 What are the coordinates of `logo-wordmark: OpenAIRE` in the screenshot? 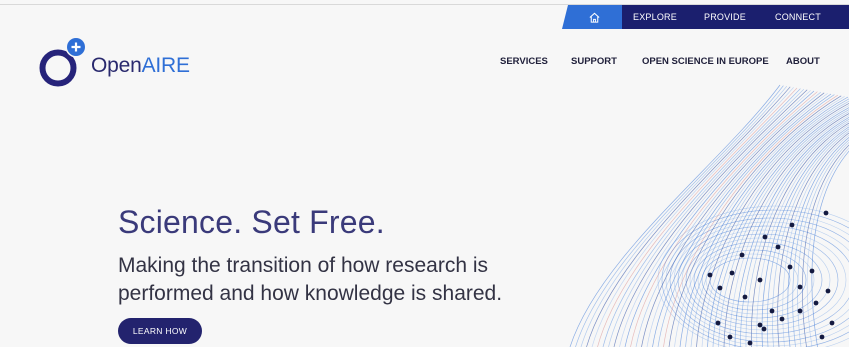 It's located at (140, 66).